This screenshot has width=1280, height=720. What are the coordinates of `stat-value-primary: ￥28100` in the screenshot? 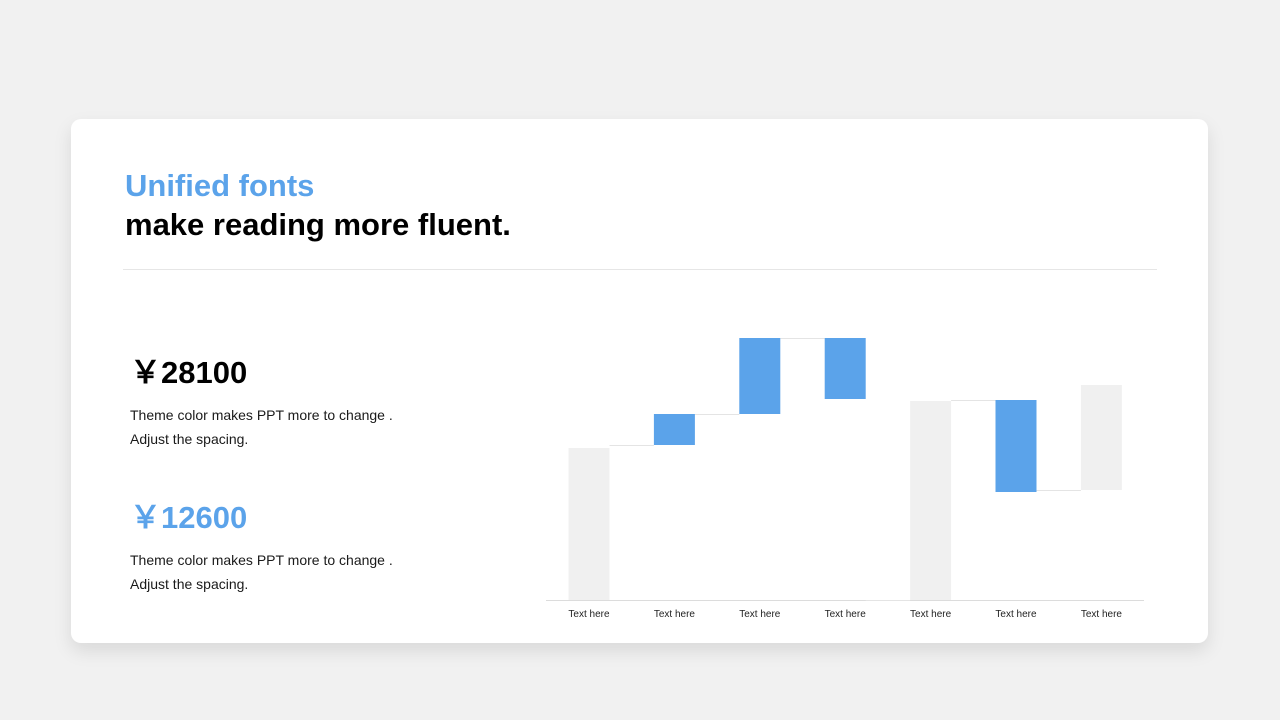 It's located at (189, 372).